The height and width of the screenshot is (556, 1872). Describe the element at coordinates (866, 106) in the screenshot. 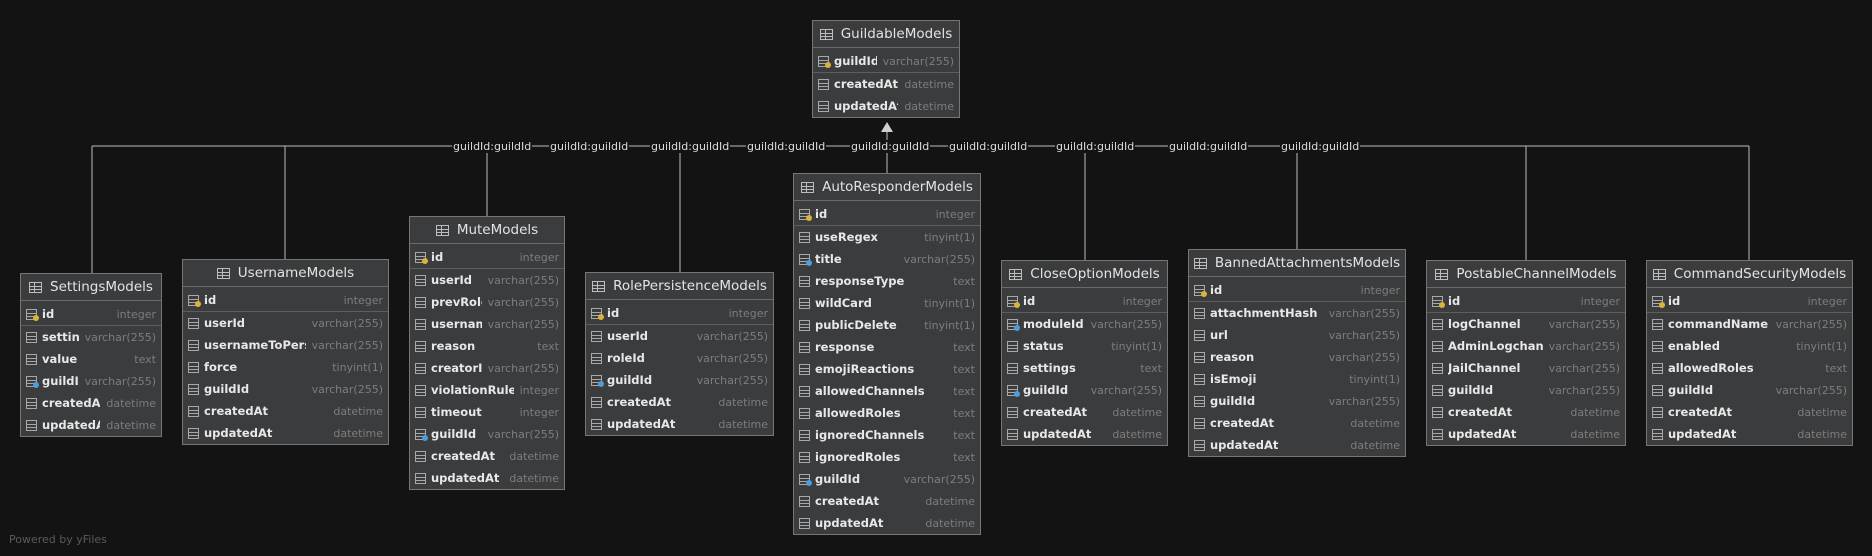

I see `column-name: updatedAt` at that location.